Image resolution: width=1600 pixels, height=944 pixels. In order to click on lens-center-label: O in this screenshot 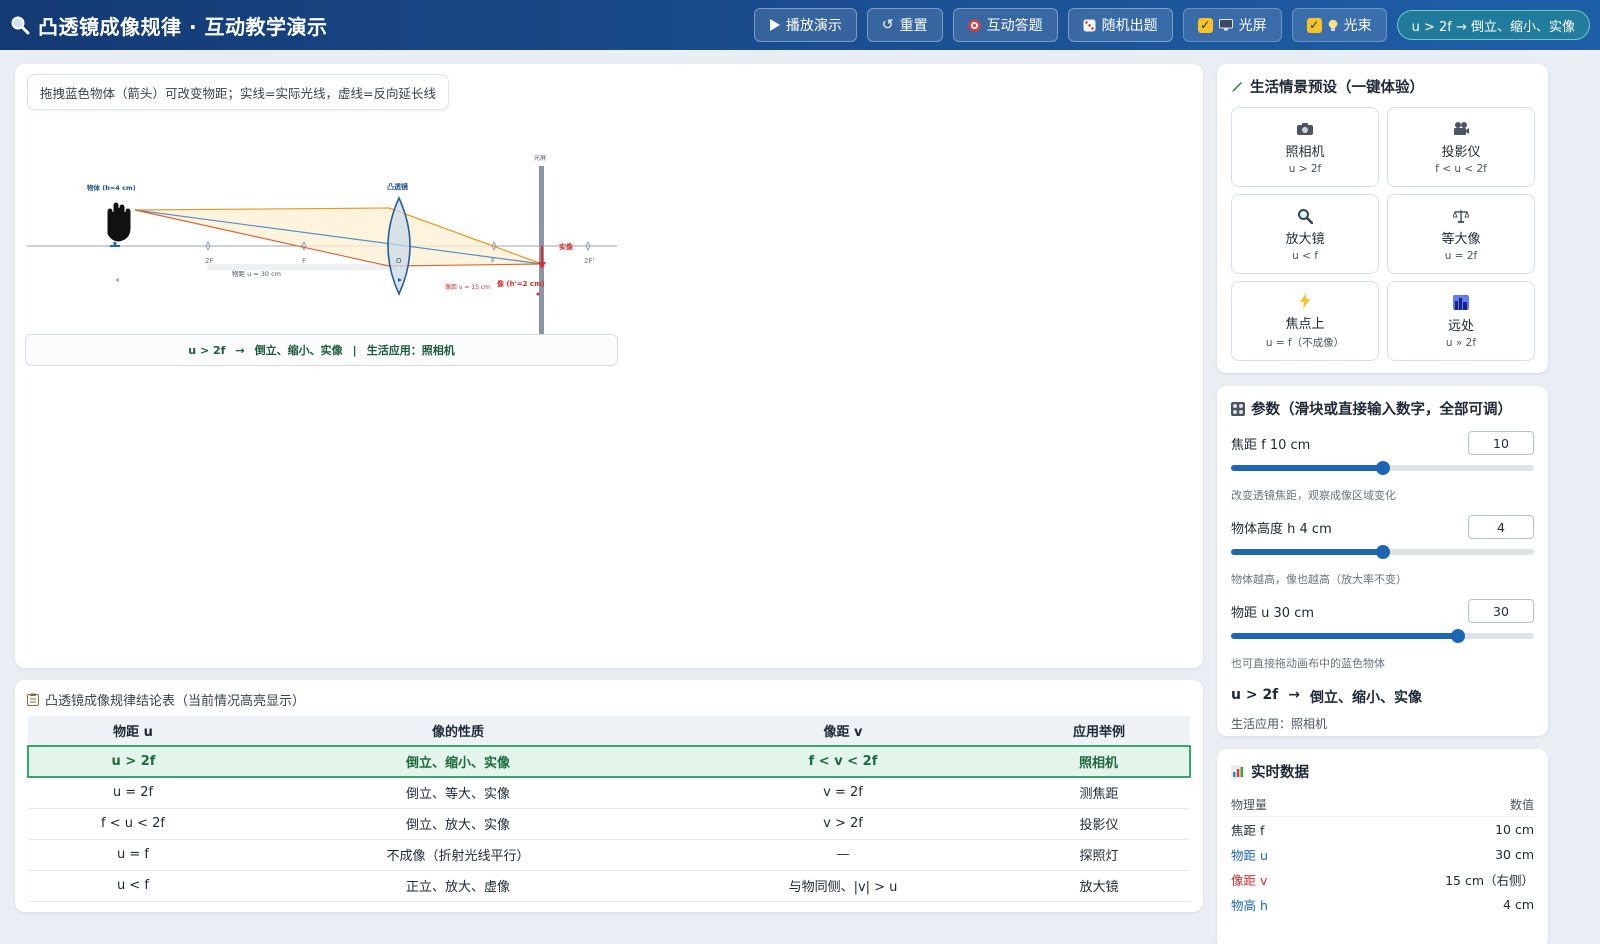, I will do `click(399, 261)`.